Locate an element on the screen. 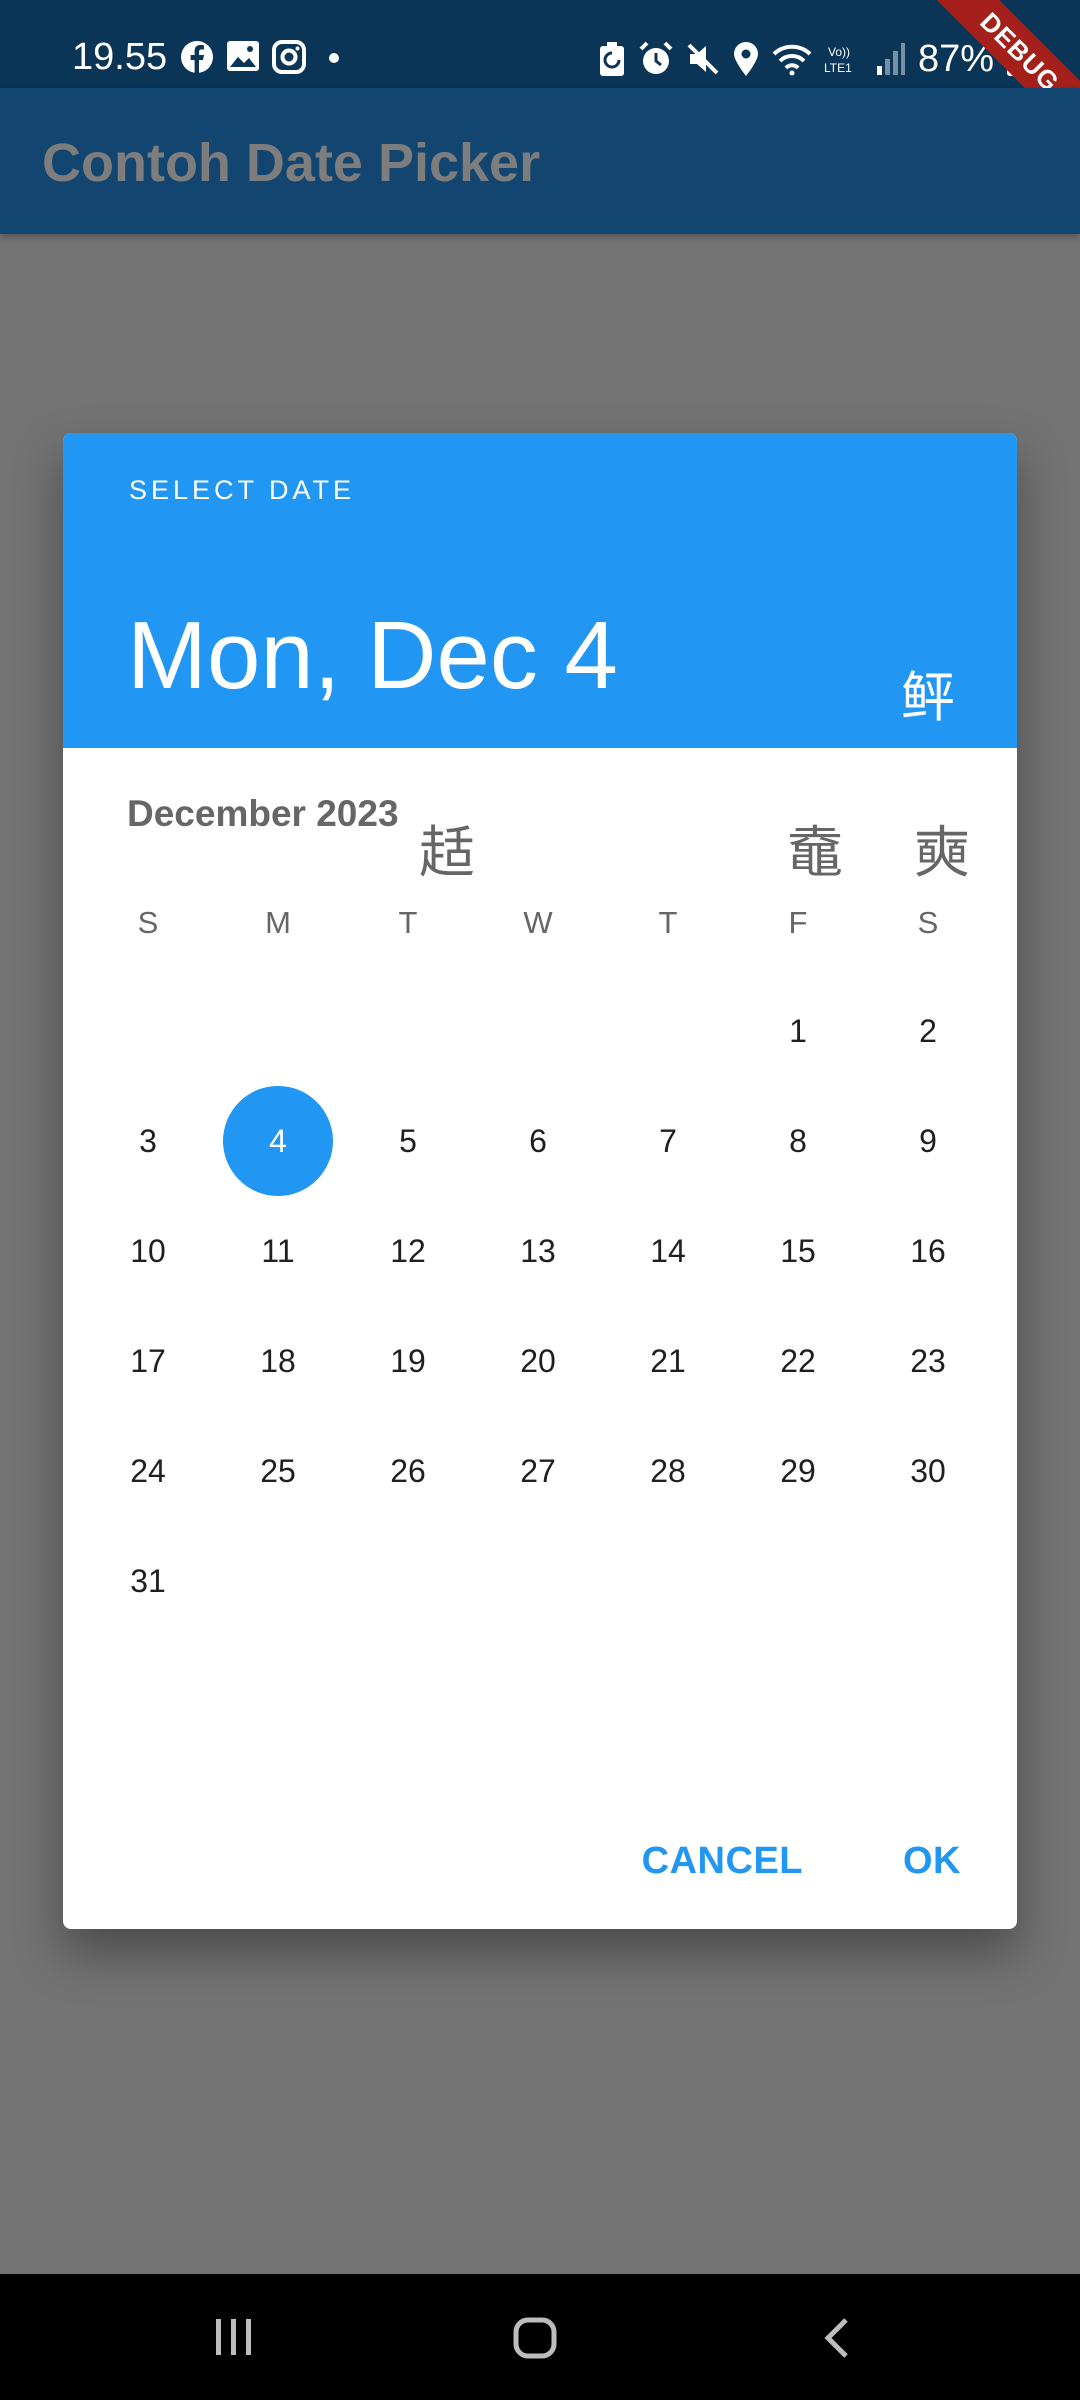  back-icon is located at coordinates (837, 2338).